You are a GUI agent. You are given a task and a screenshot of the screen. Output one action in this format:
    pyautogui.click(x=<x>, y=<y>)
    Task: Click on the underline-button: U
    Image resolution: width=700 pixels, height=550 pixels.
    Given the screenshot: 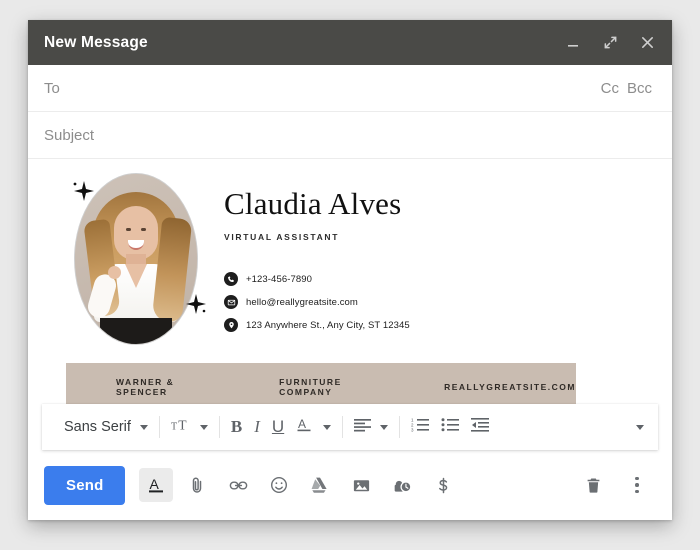 What is the action you would take?
    pyautogui.click(x=278, y=427)
    